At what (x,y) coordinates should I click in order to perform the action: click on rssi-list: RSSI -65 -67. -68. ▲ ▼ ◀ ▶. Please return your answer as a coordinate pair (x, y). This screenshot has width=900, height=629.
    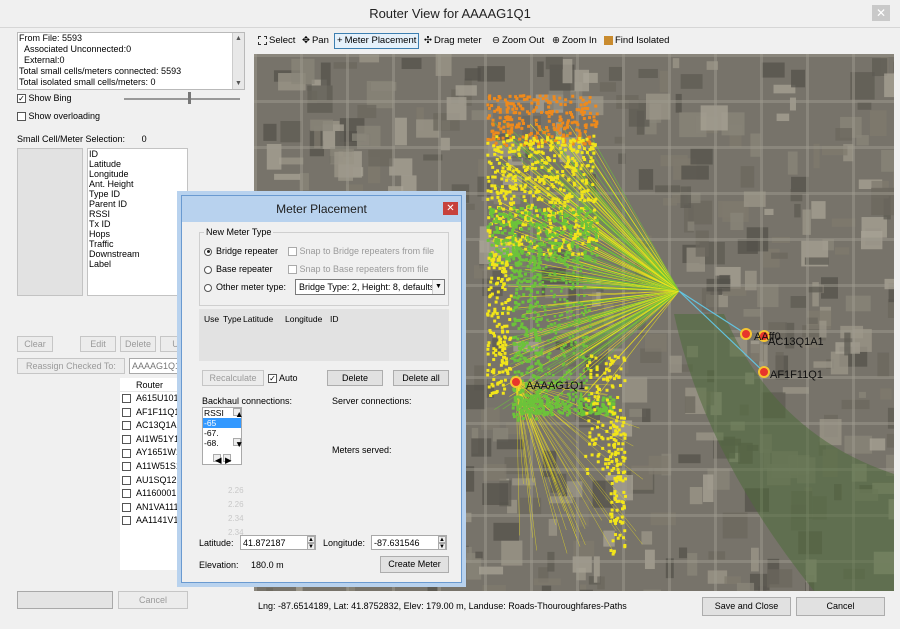
    Looking at the image, I should click on (222, 436).